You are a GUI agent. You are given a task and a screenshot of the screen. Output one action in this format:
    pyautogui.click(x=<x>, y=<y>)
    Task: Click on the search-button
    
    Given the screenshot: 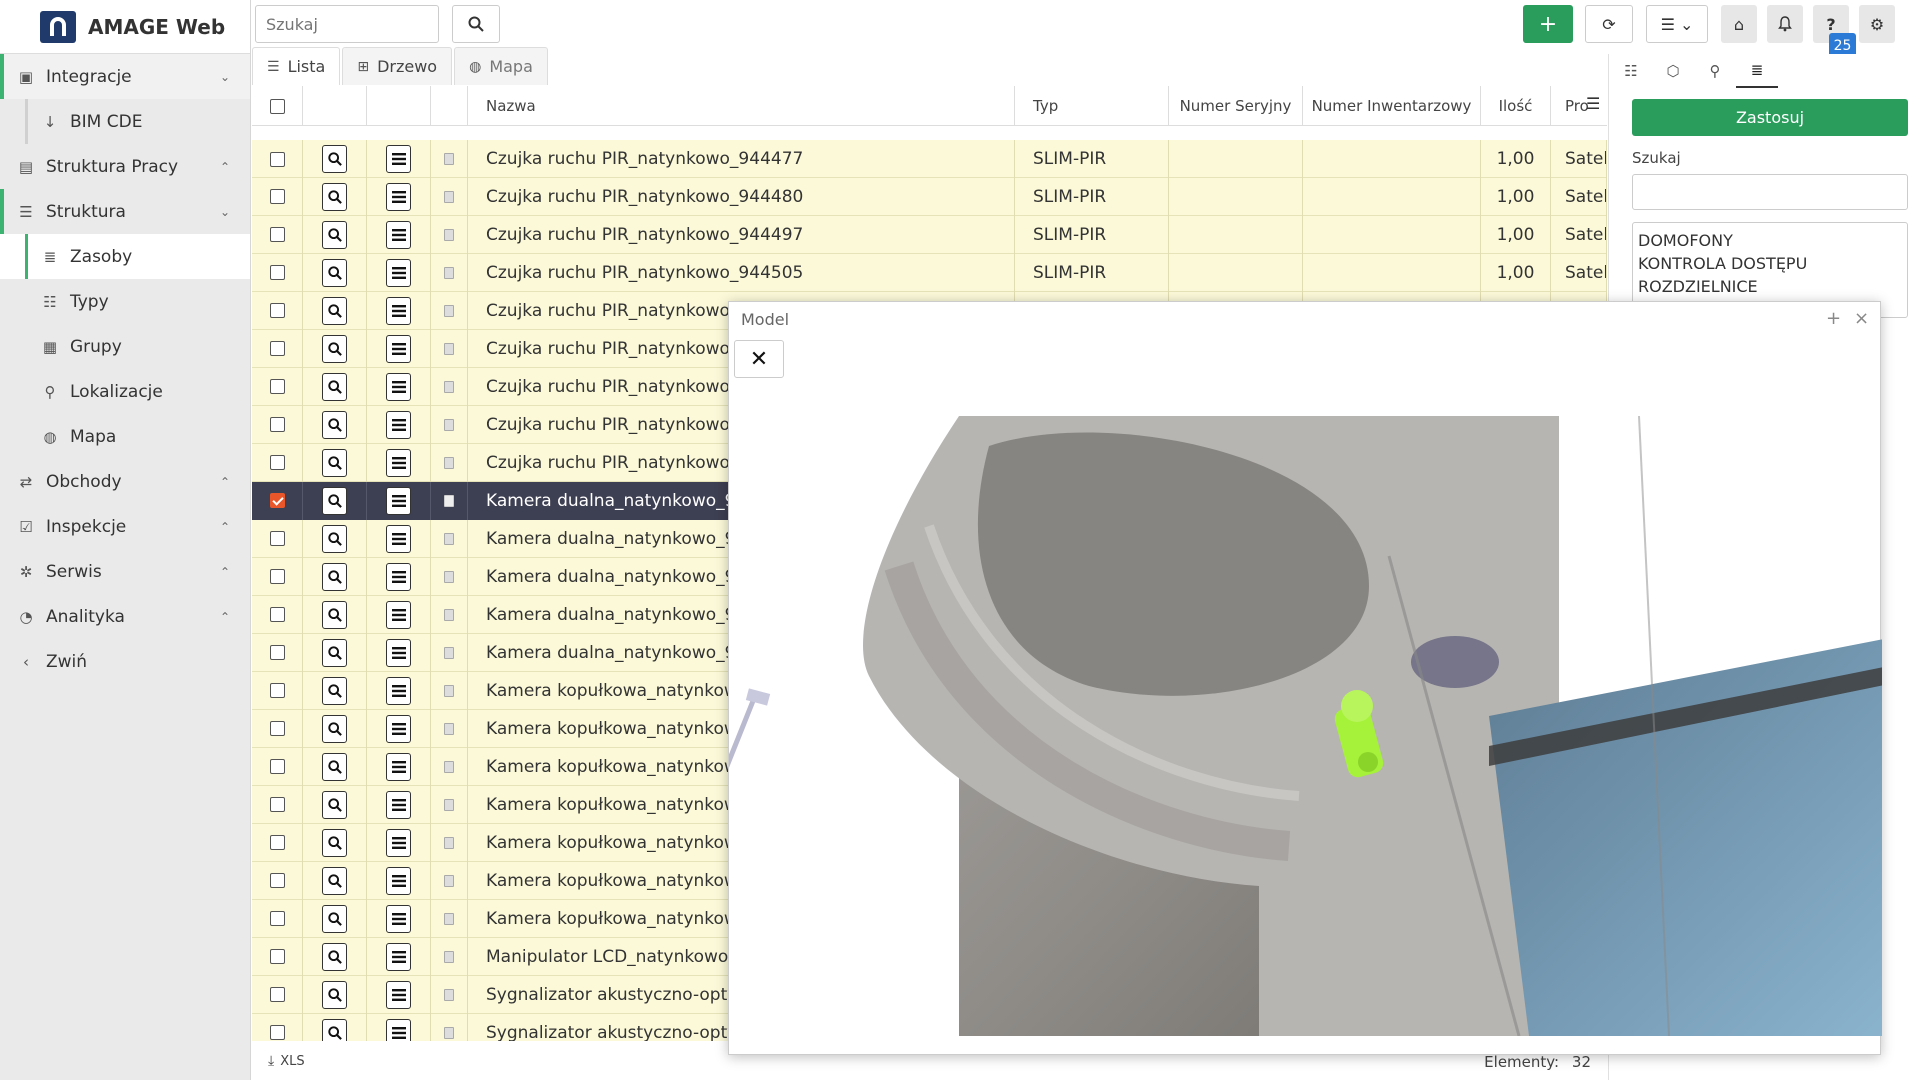 What is the action you would take?
    pyautogui.click(x=476, y=24)
    